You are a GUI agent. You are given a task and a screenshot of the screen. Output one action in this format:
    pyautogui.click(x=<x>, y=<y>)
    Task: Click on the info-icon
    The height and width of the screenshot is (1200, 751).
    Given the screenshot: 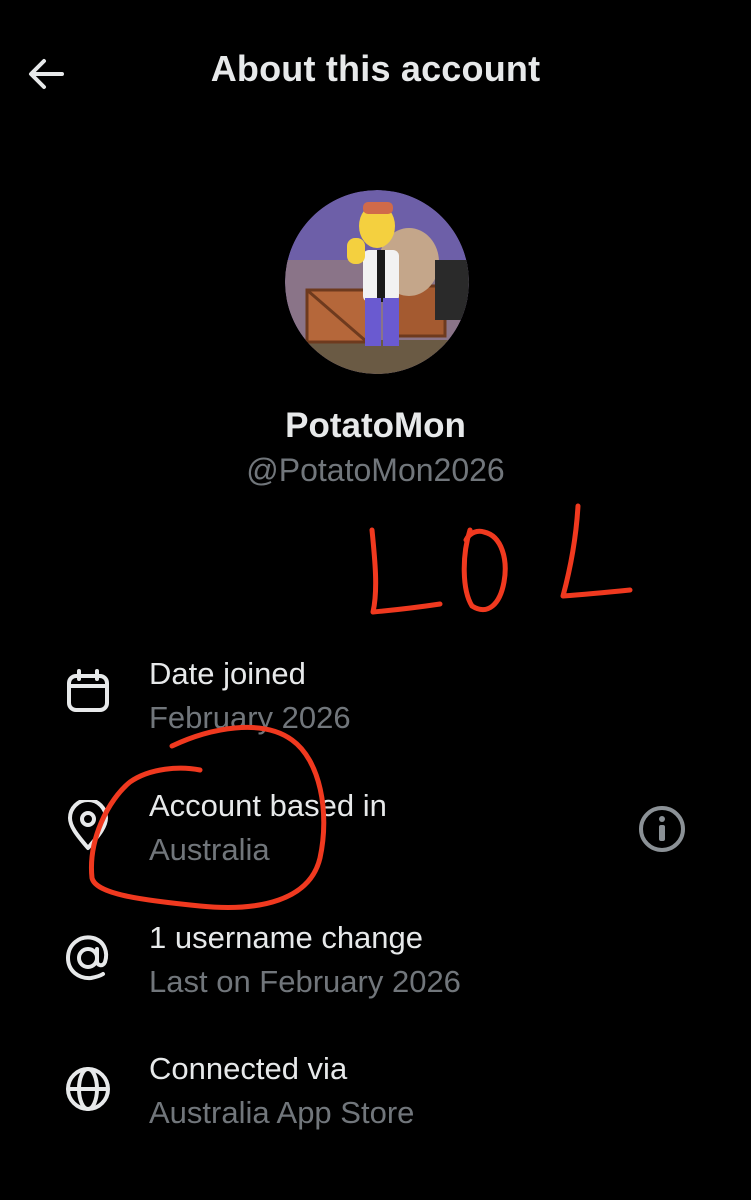 What is the action you would take?
    pyautogui.click(x=662, y=829)
    